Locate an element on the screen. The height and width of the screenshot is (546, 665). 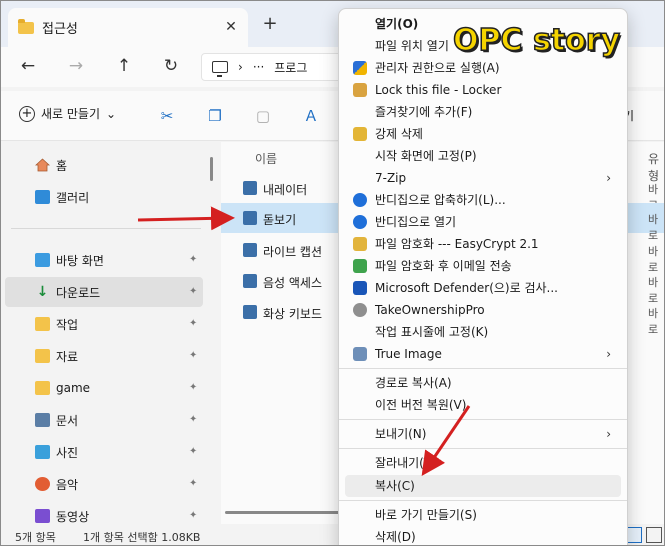
cut-icon: ✂ is located at coordinates (167, 116).